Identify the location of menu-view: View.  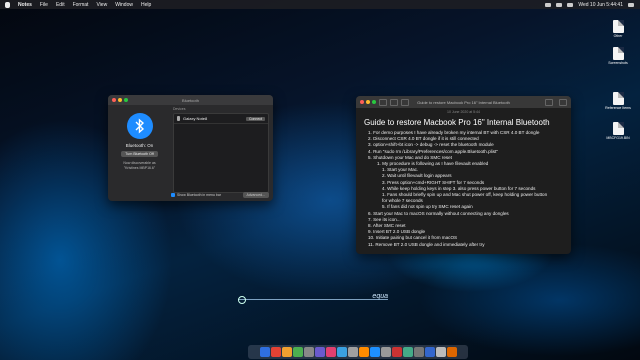
(101, 5).